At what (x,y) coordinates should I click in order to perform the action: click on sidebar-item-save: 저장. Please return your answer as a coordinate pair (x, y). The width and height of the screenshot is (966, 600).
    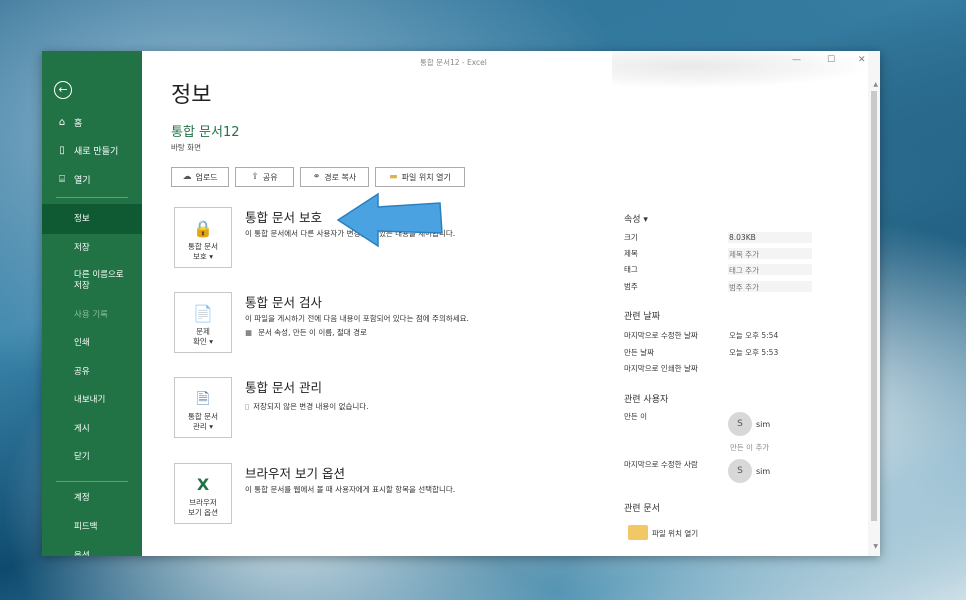
    Looking at the image, I should click on (92, 248).